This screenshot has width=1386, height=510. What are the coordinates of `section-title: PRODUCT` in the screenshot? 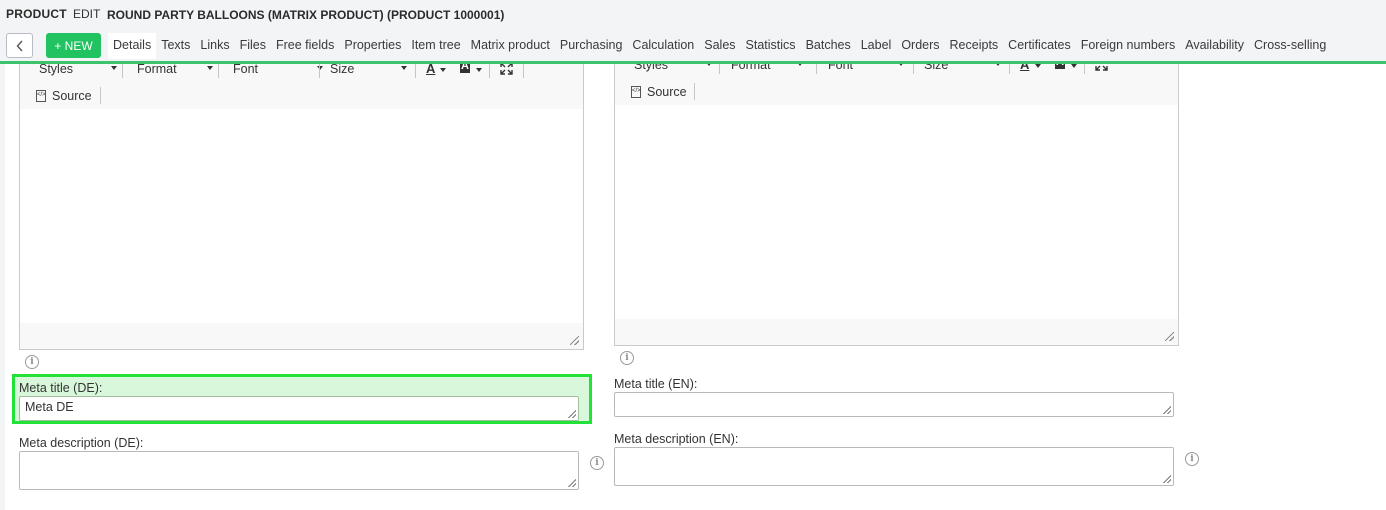 It's located at (36, 14).